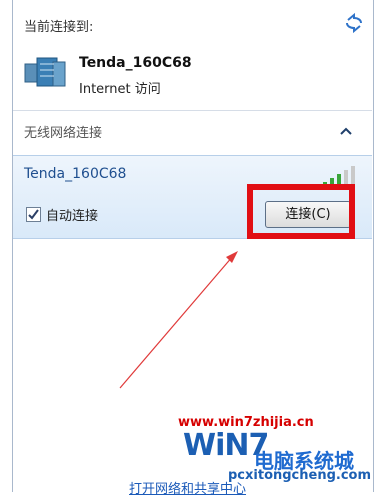  I want to click on auto-connect-label: 自动连接, so click(72, 214).